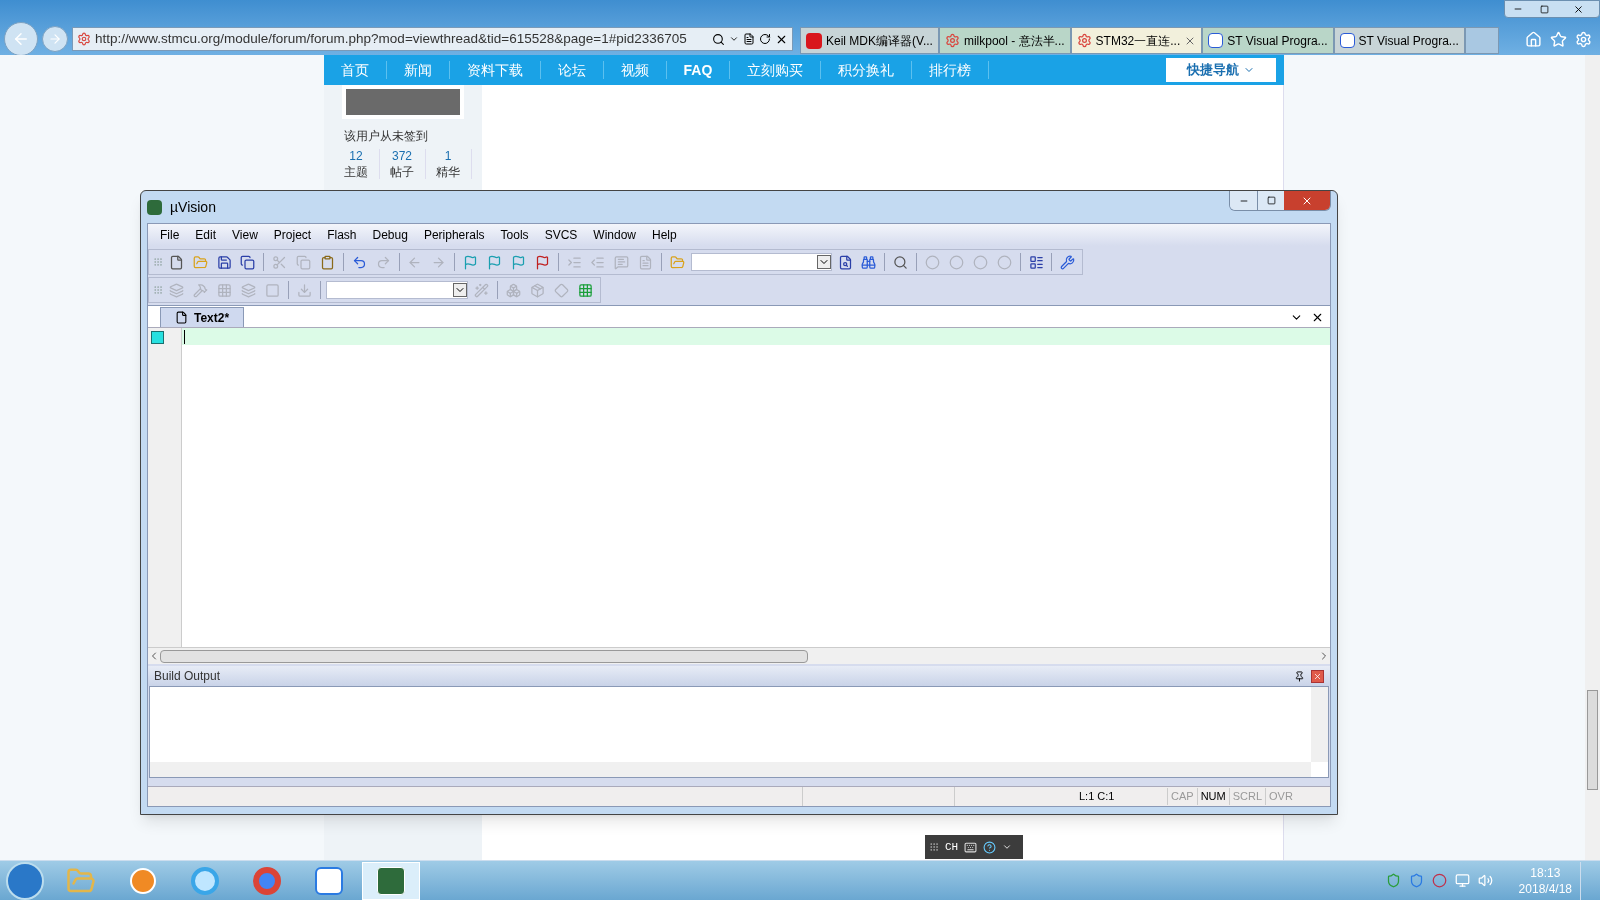  What do you see at coordinates (1439, 880) in the screenshot?
I see `tray-app-icon` at bounding box center [1439, 880].